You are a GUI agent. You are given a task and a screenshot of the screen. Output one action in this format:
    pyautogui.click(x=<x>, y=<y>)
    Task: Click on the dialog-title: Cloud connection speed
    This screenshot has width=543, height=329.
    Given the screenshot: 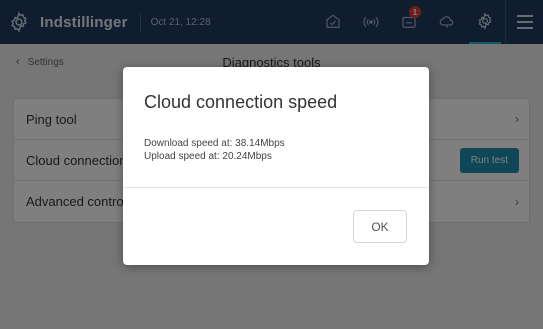 What is the action you would take?
    pyautogui.click(x=241, y=102)
    